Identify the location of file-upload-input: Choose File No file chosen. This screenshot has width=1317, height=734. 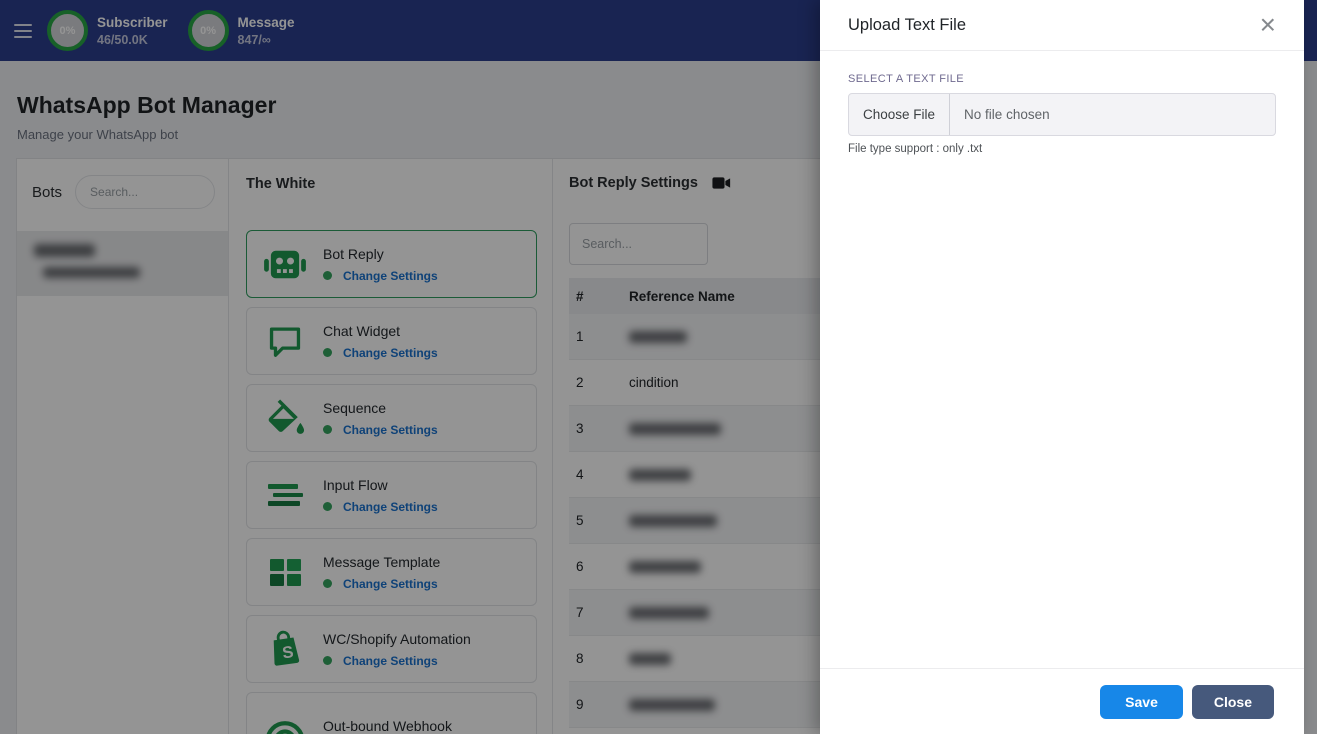
(1062, 114).